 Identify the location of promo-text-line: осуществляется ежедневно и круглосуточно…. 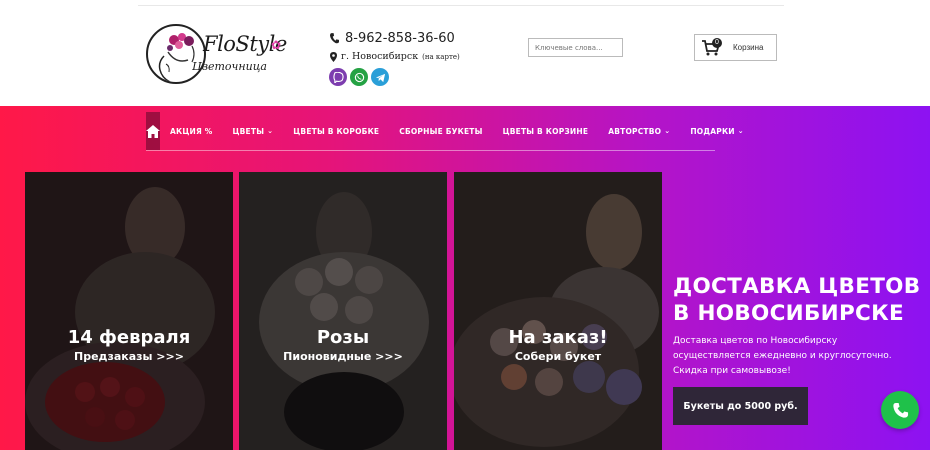
(782, 356).